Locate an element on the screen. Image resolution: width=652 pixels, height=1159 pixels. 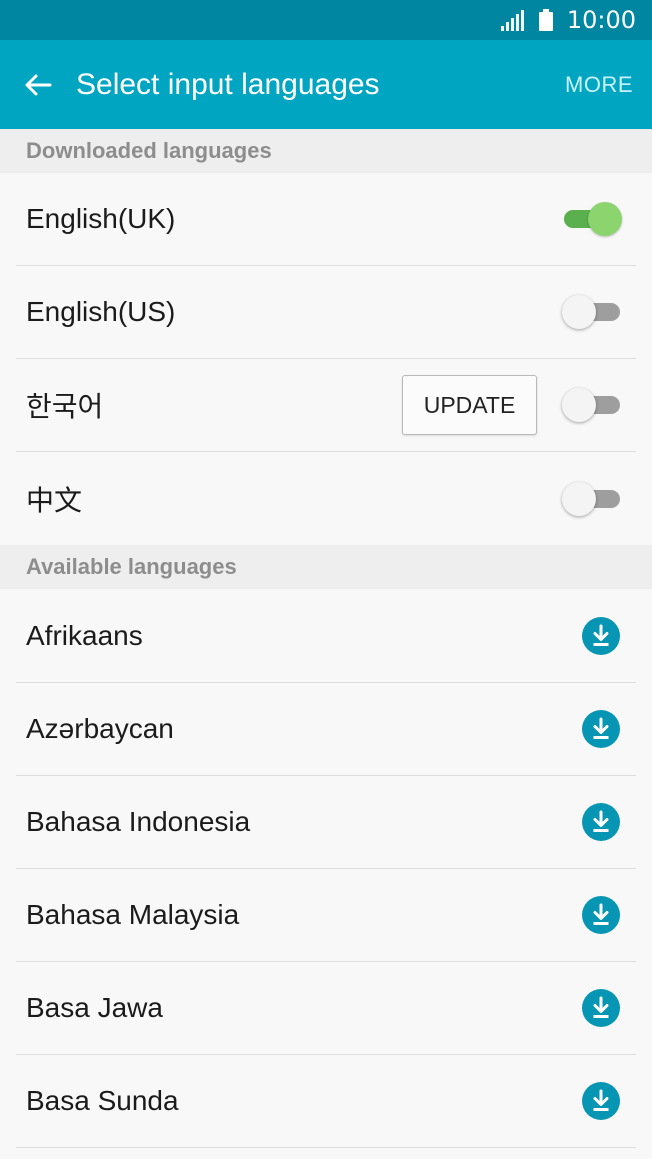
back-button is located at coordinates (38, 84).